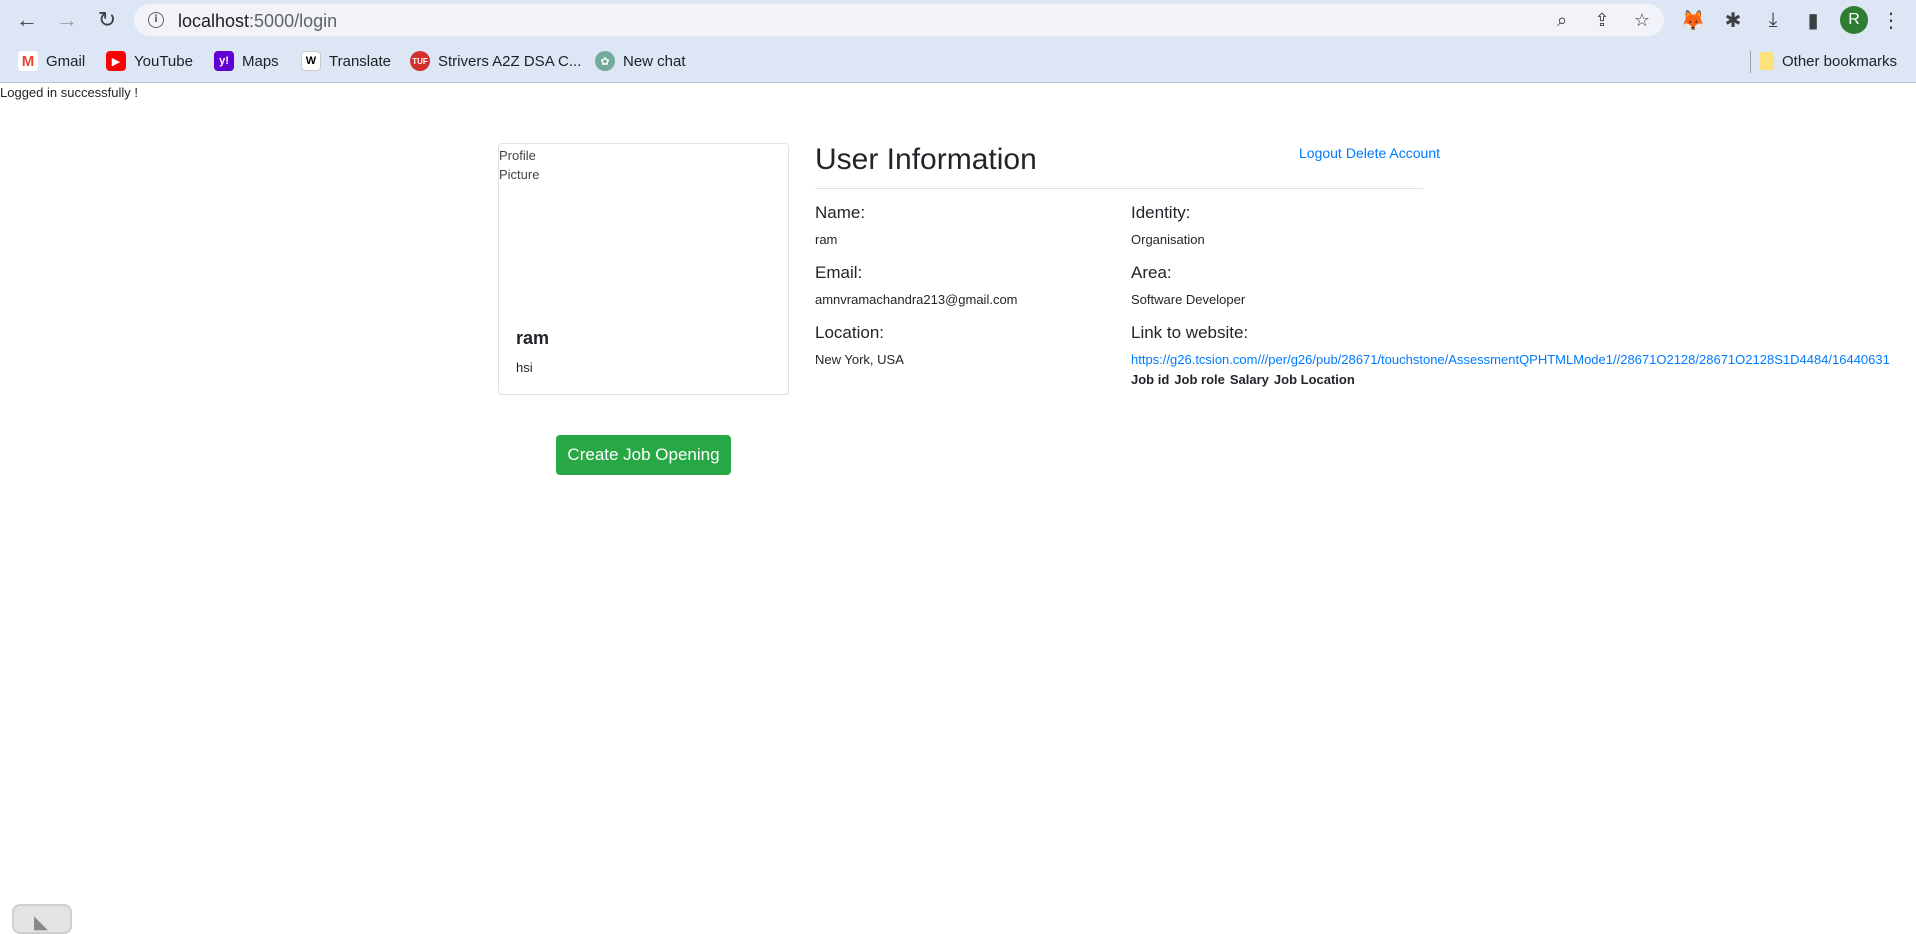 This screenshot has height=934, width=1916. Describe the element at coordinates (840, 212) in the screenshot. I see `name-label: Name:` at that location.